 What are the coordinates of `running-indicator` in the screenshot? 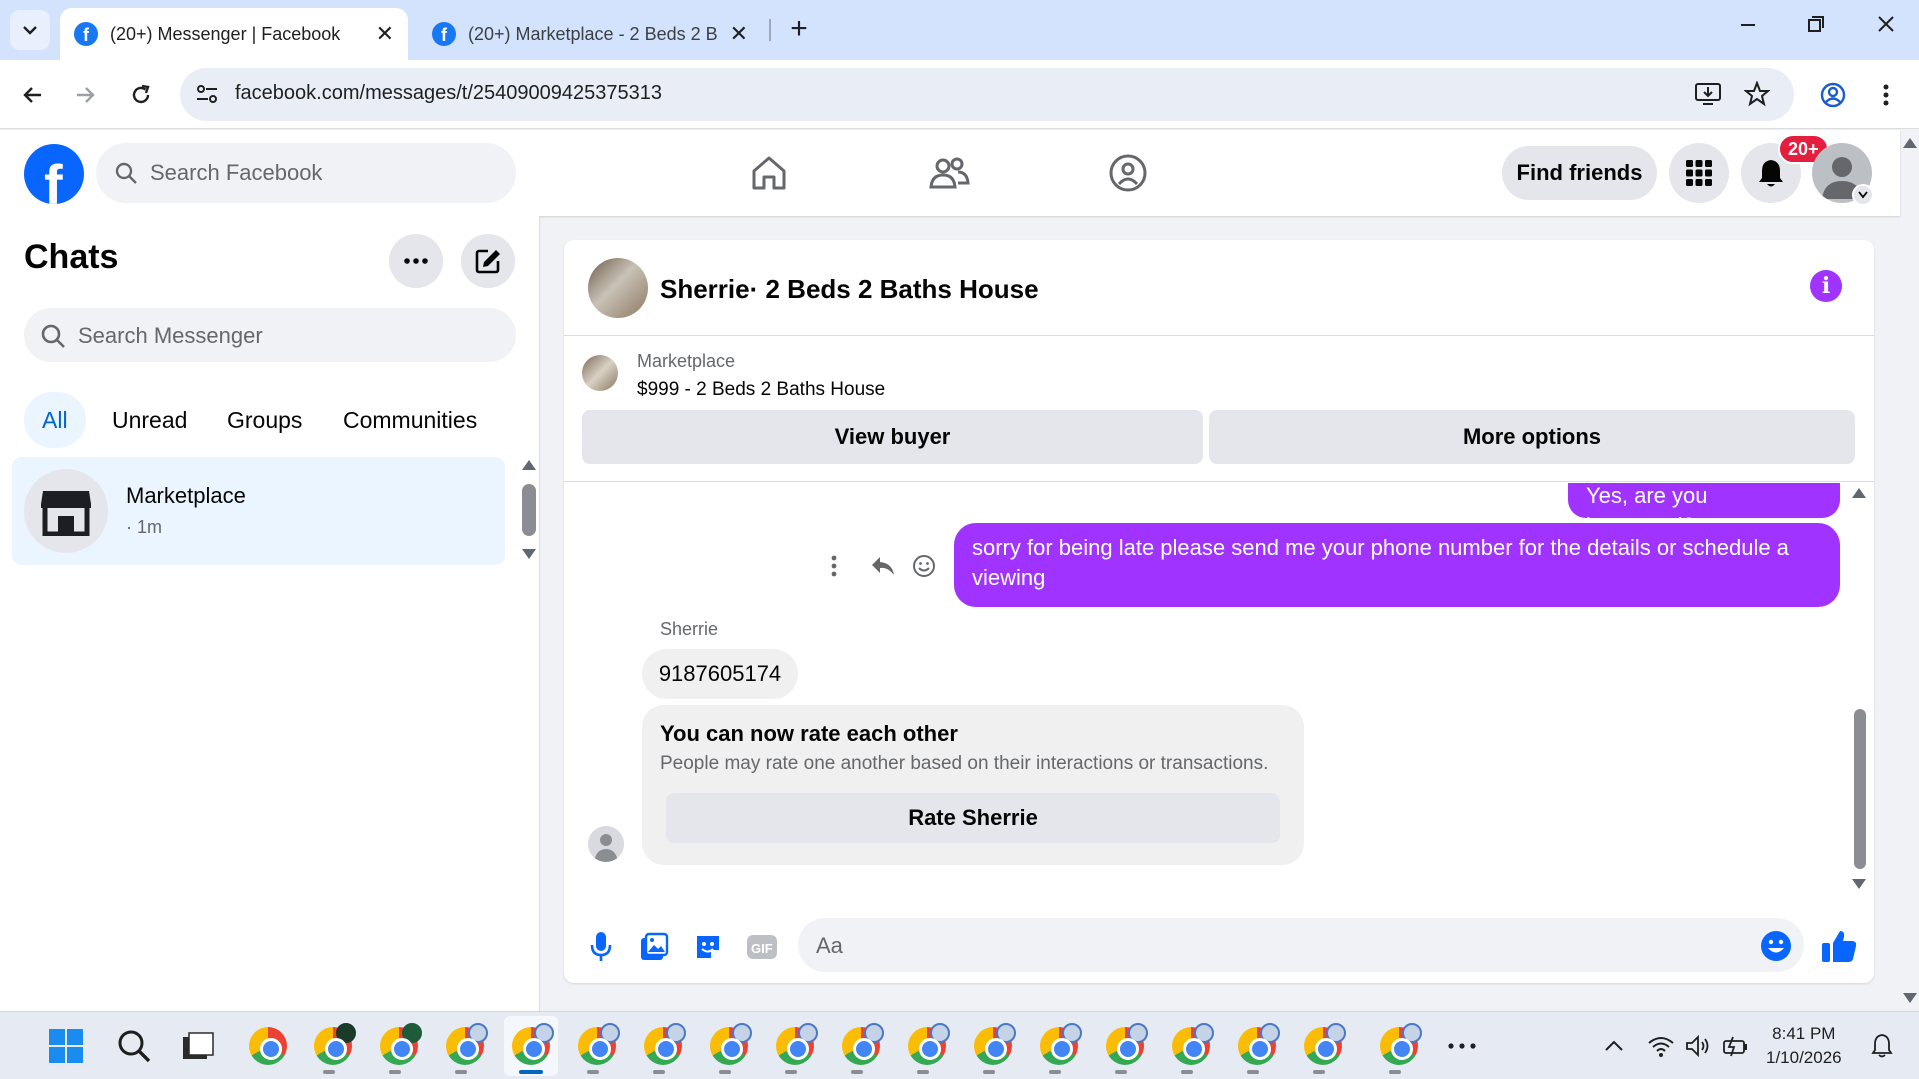 It's located at (725, 1072).